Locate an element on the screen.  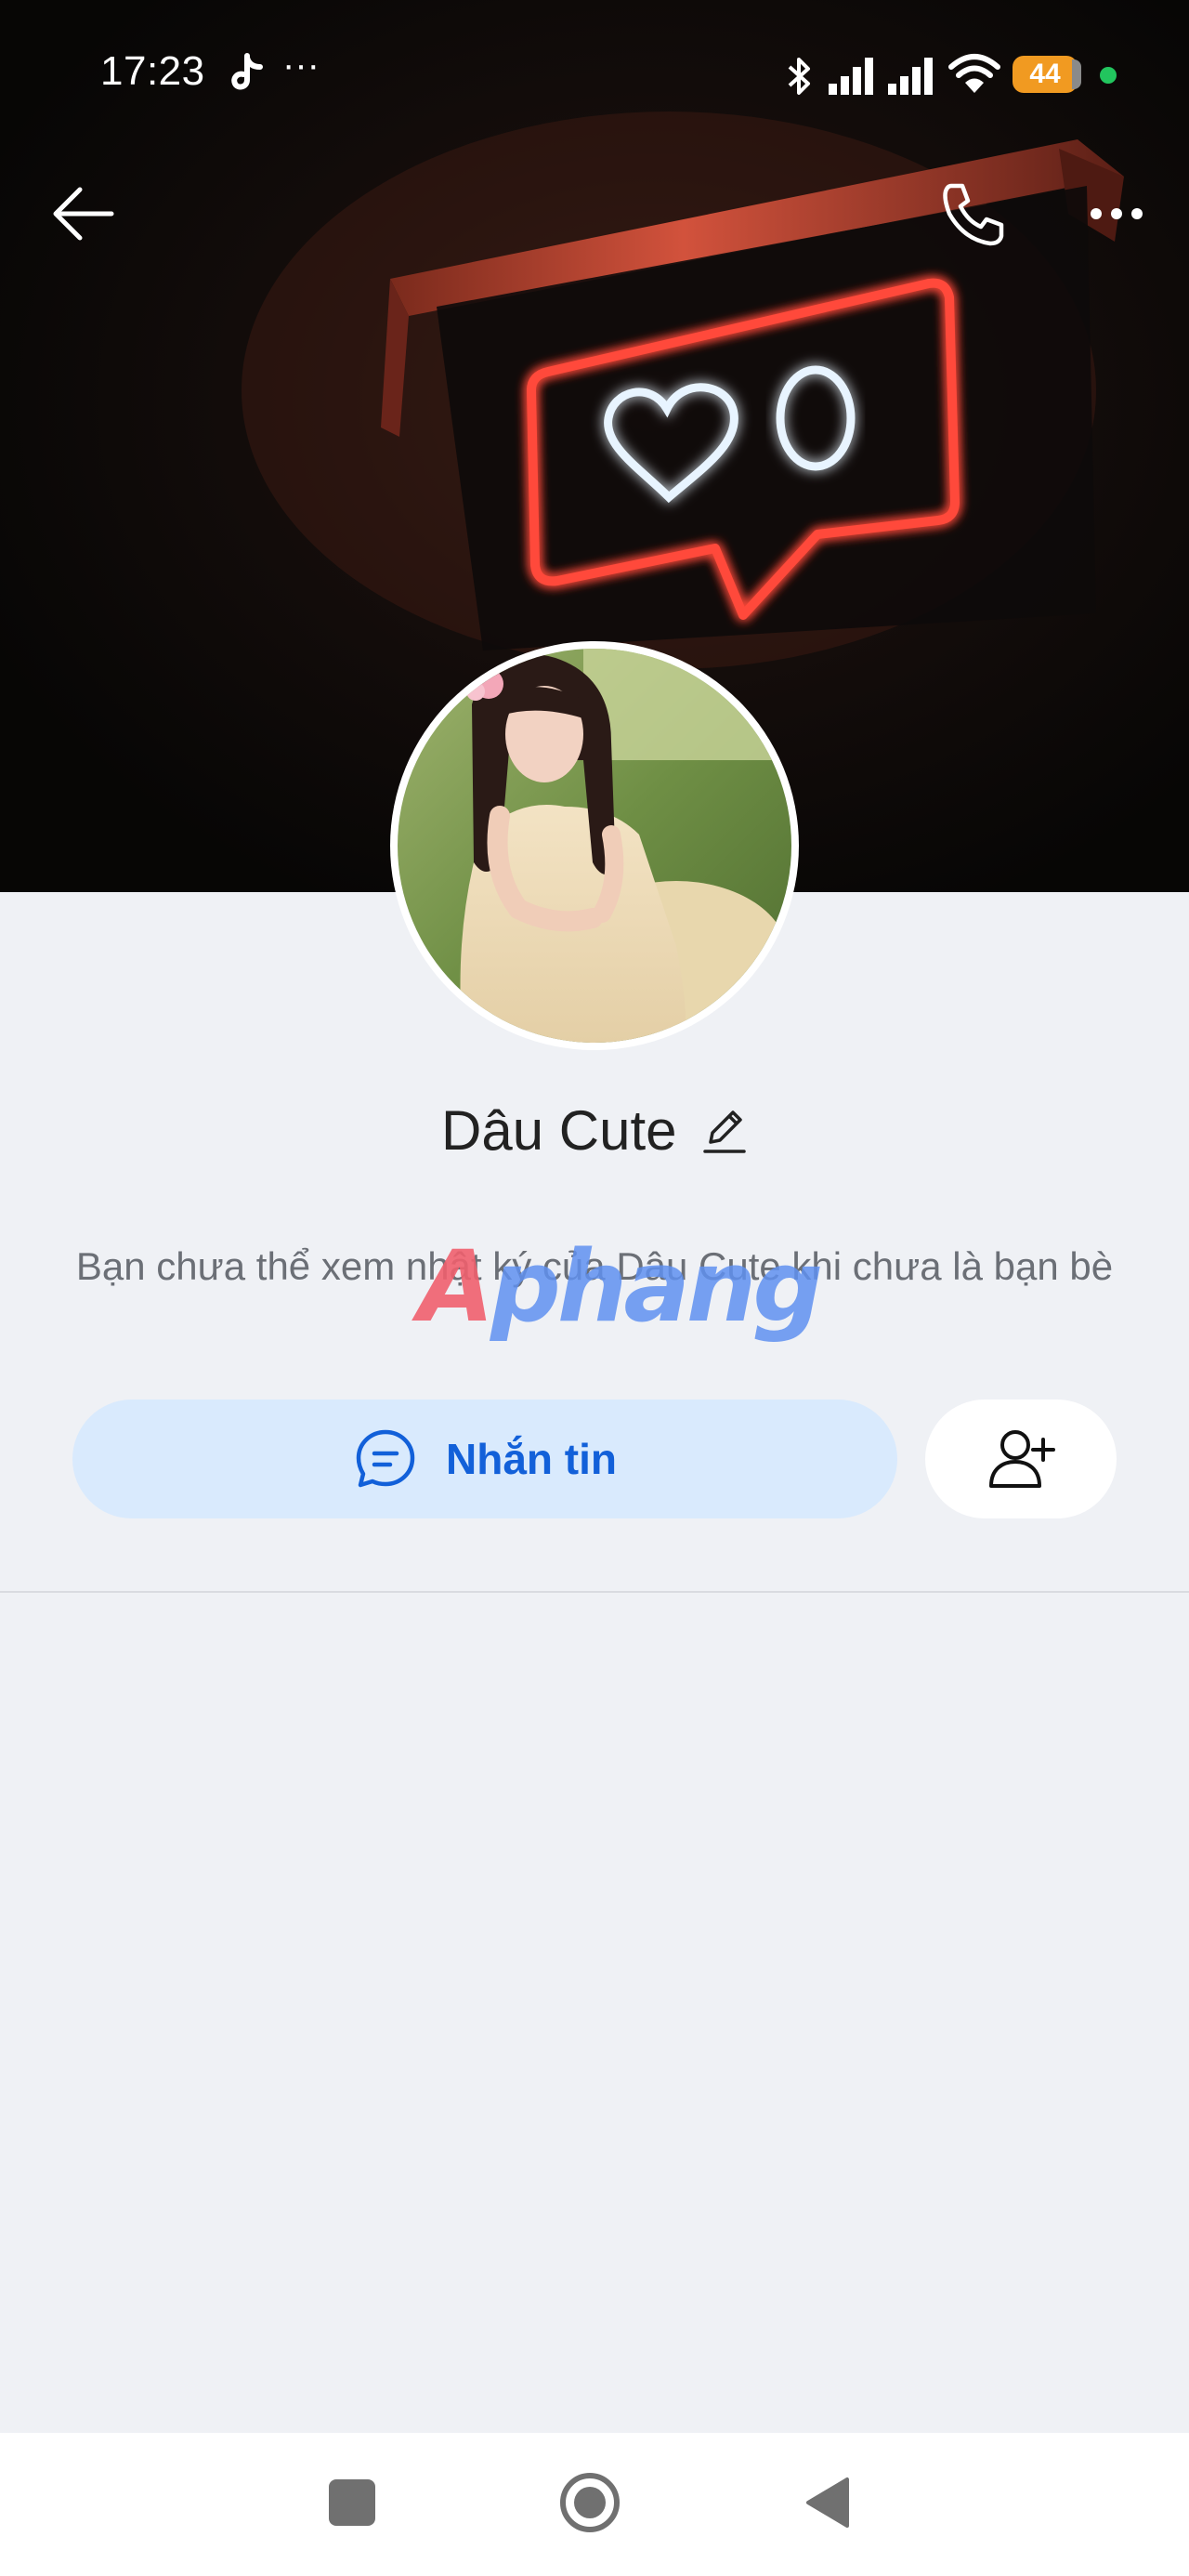
status-bar: 17:23 ··· 44 is located at coordinates (594, 74).